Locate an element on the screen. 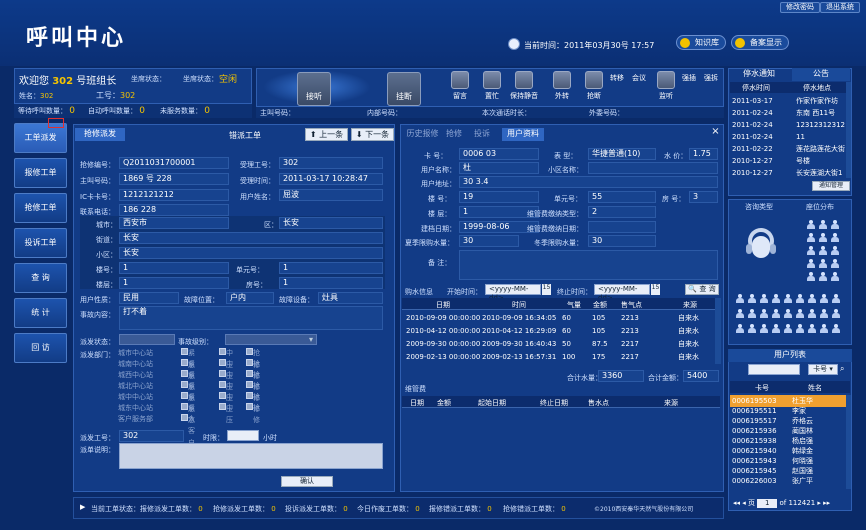 This screenshot has width=866, height=530. first-page-icon: ◂◂ is located at coordinates (736, 503).